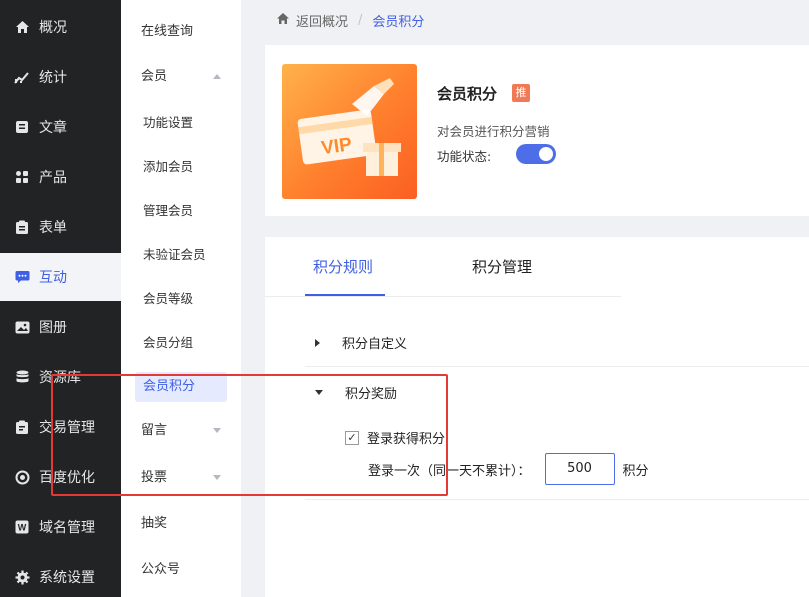 The image size is (809, 597). Describe the element at coordinates (53, 178) in the screenshot. I see `nav-label: 产品` at that location.